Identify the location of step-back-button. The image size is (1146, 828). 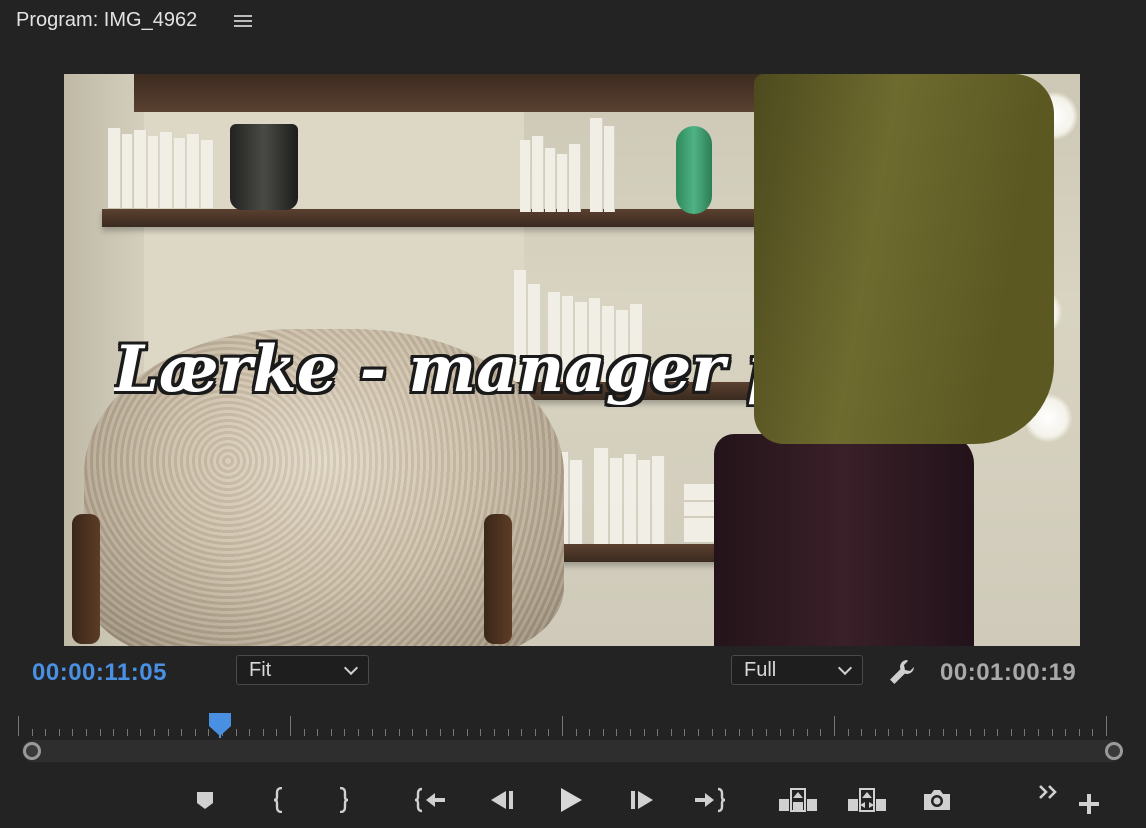
(501, 800).